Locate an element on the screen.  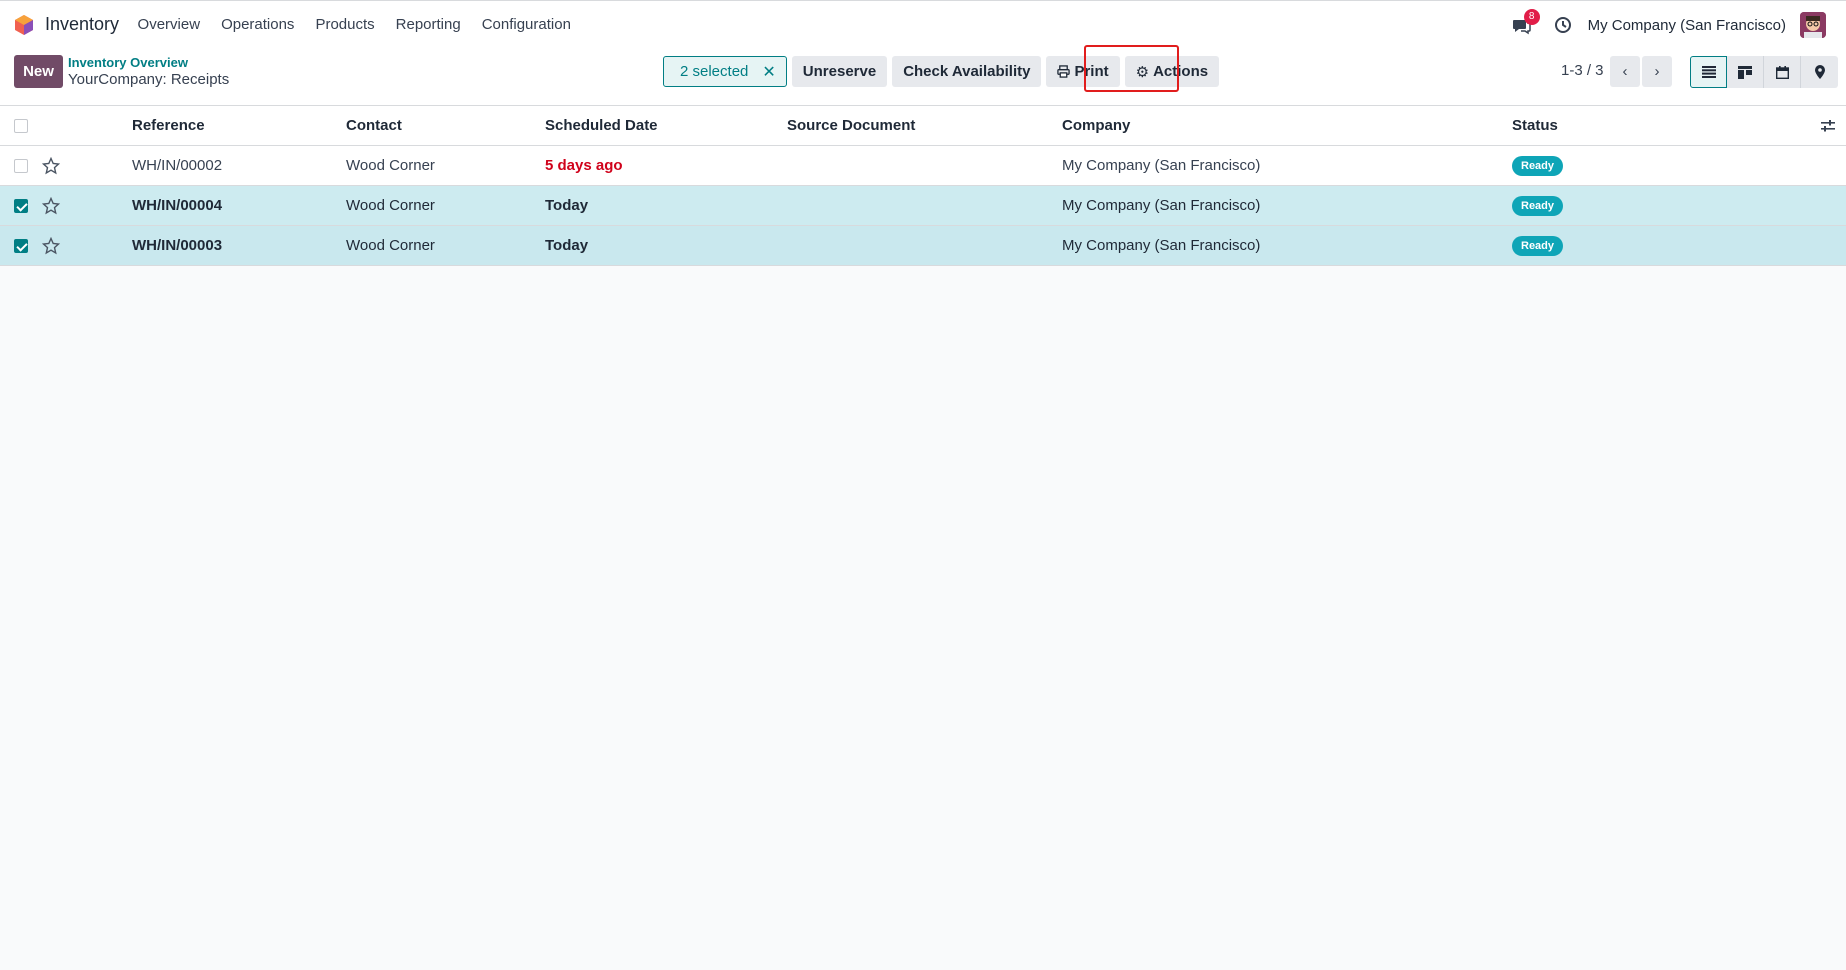
calendar-view-icon is located at coordinates (1782, 72).